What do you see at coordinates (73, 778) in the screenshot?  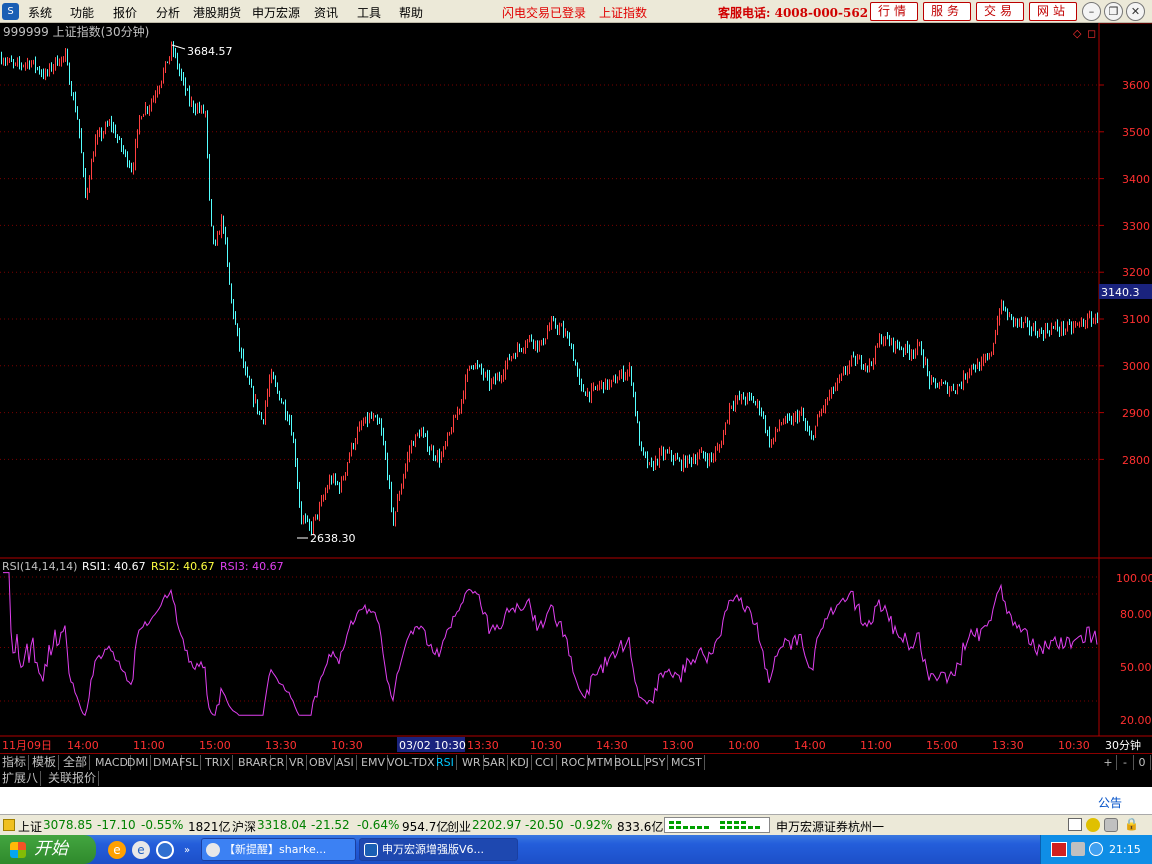 I see `tab-related-quotes: 关联报价` at bounding box center [73, 778].